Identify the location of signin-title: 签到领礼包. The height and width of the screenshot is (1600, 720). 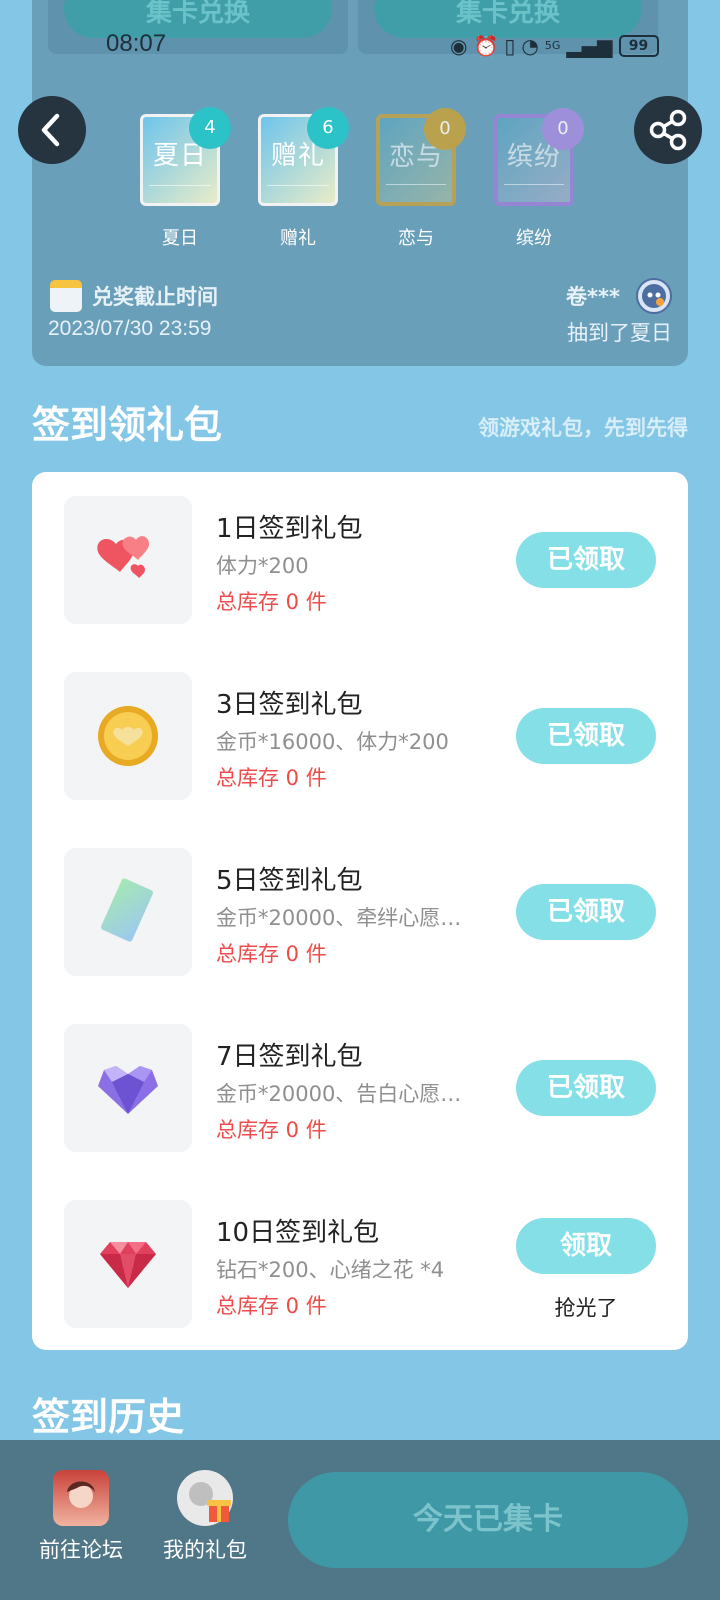
(127, 425).